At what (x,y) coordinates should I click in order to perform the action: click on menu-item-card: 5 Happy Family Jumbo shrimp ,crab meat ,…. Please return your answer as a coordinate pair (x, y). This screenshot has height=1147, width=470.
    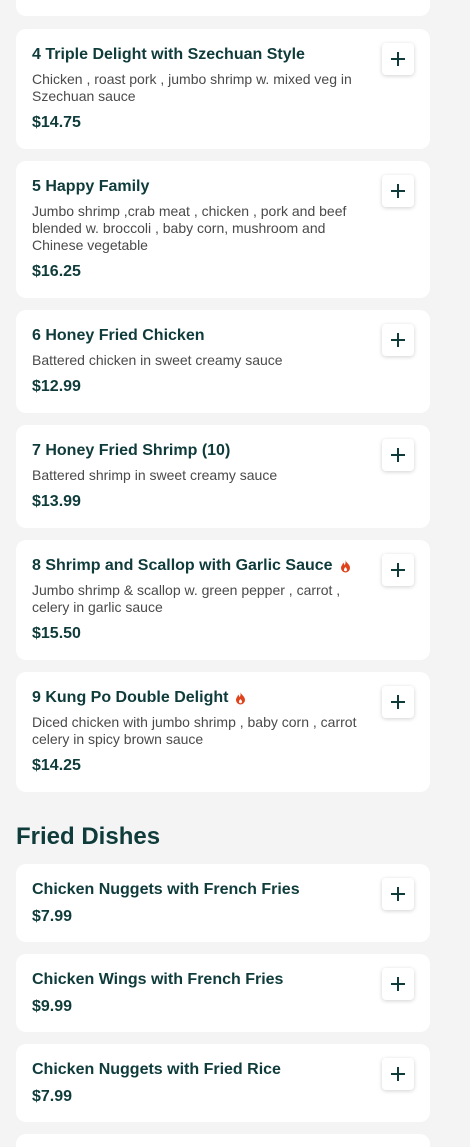
    Looking at the image, I should click on (223, 229).